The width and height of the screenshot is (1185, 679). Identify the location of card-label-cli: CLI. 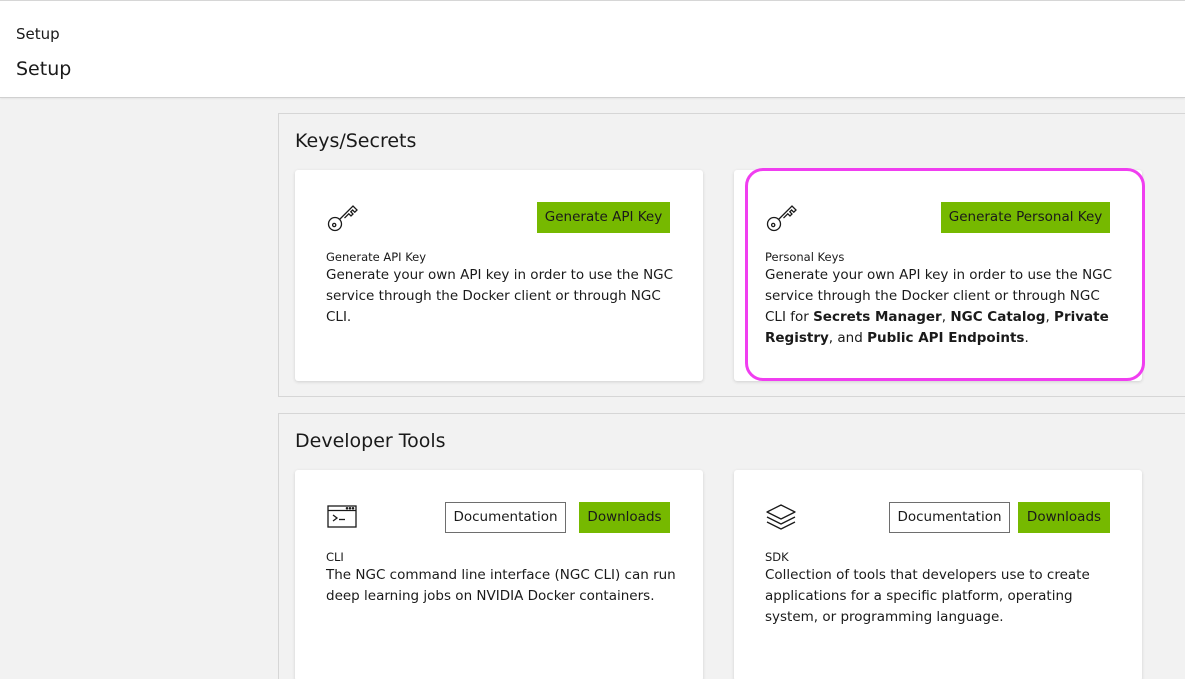
(335, 557).